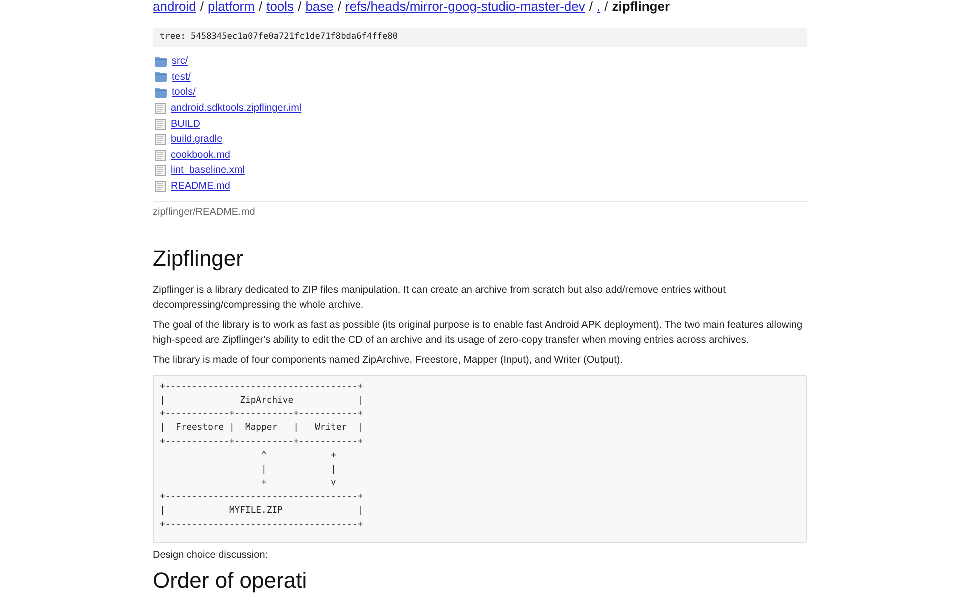 Image resolution: width=960 pixels, height=600 pixels. Describe the element at coordinates (231, 7) in the screenshot. I see `breadcrumb-link: platform` at that location.